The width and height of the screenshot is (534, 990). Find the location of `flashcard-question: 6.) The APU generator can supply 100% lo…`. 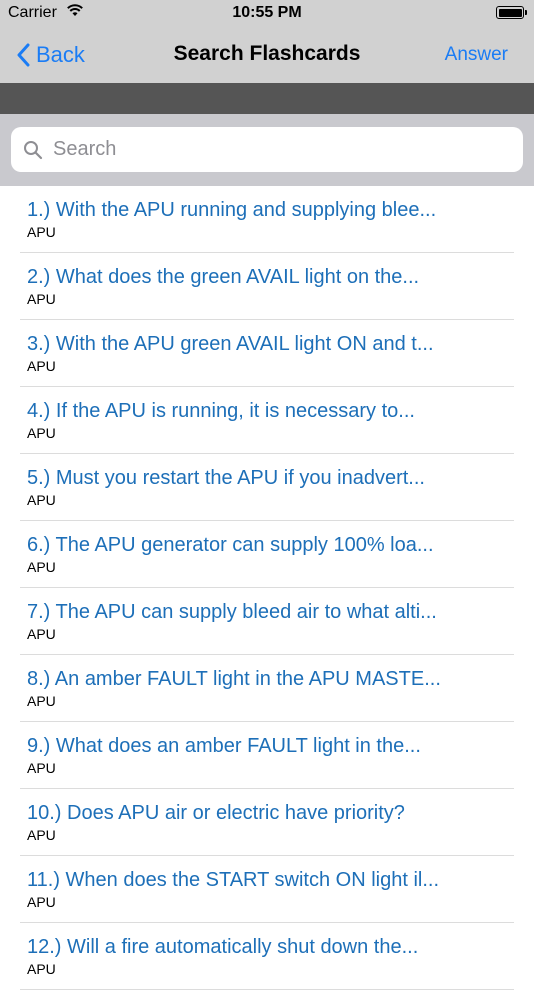

flashcard-question: 6.) The APU generator can supply 100% lo… is located at coordinates (230, 545).